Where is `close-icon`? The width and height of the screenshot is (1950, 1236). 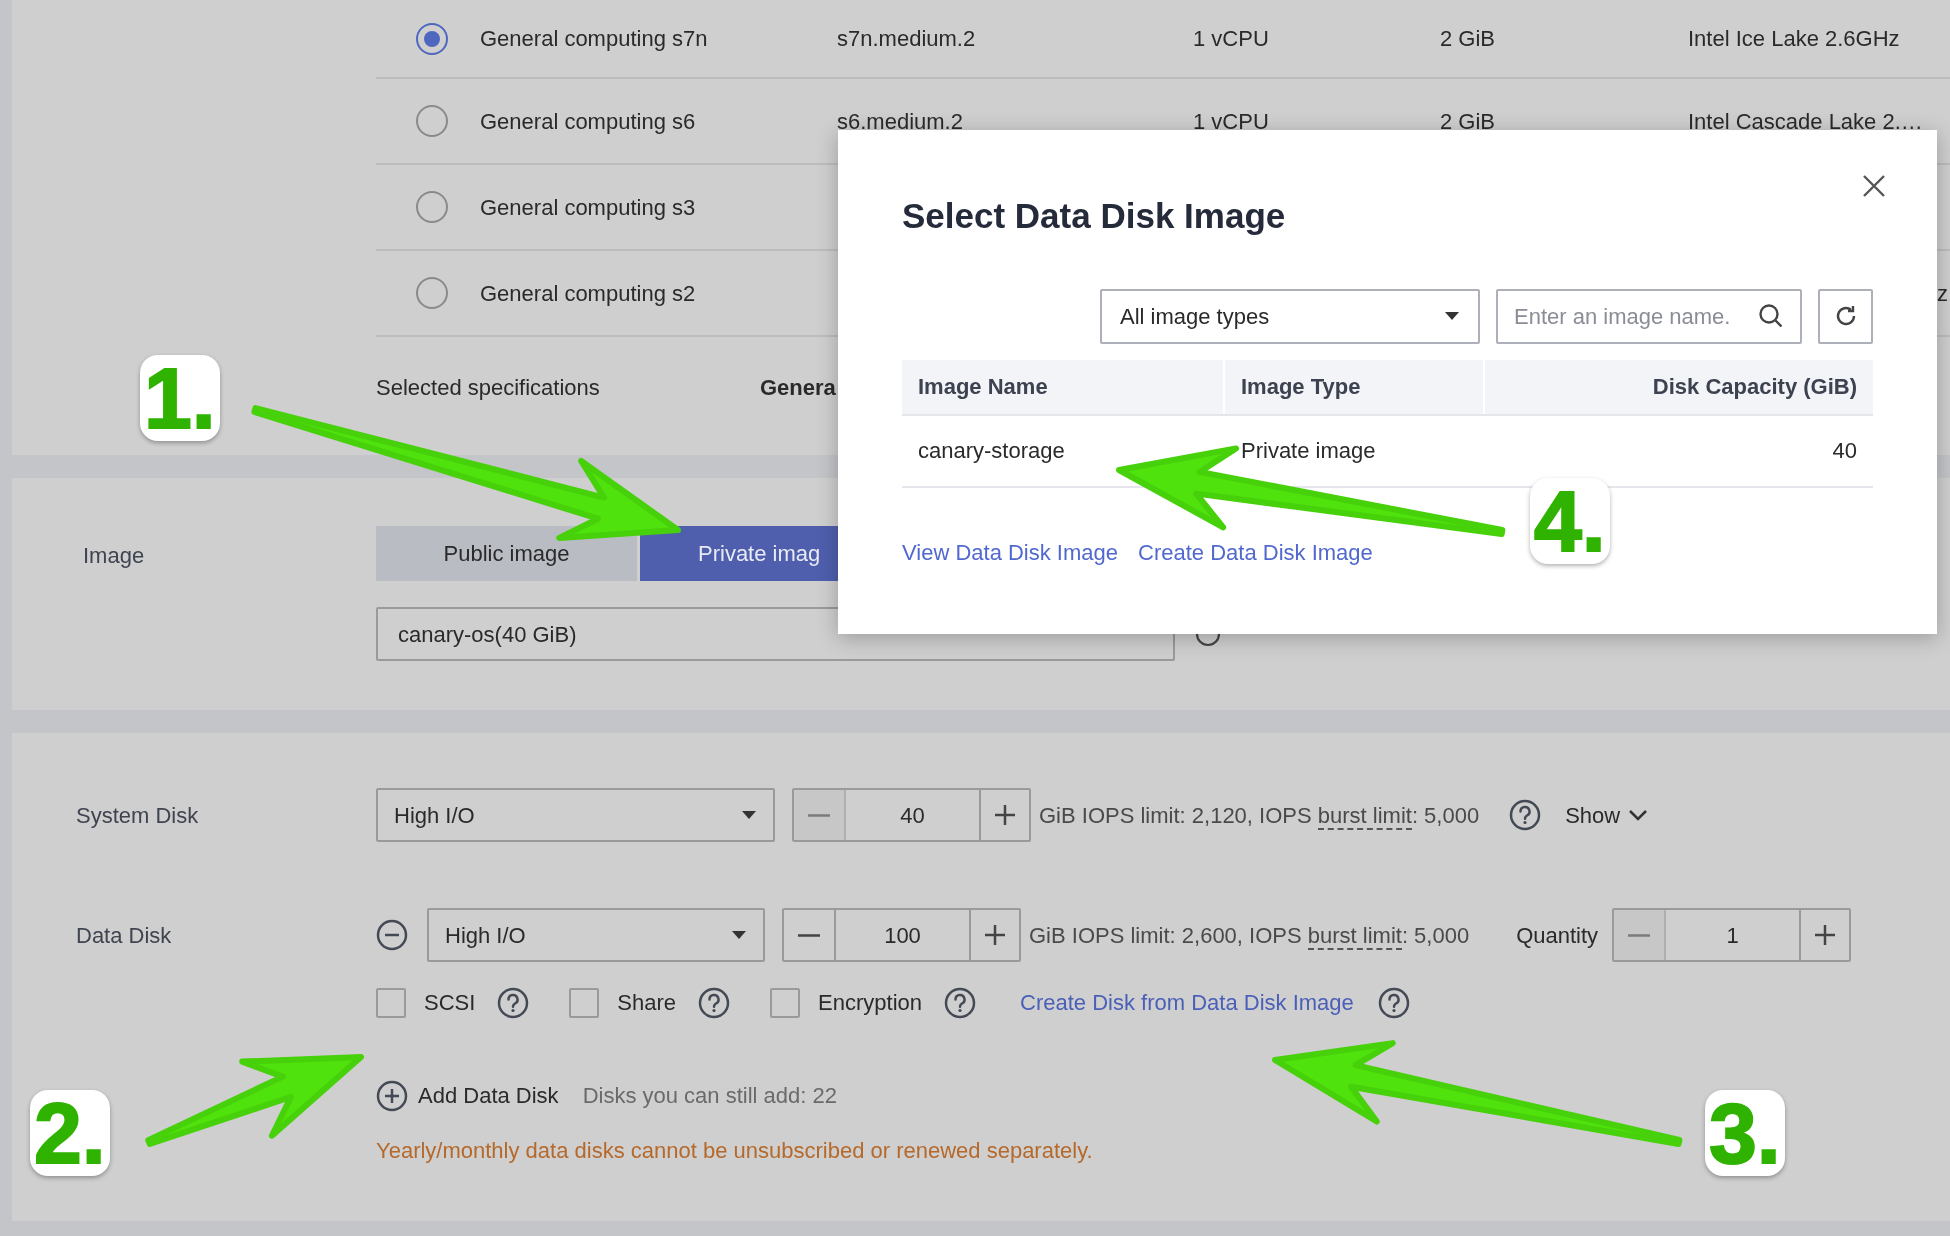 close-icon is located at coordinates (1874, 186).